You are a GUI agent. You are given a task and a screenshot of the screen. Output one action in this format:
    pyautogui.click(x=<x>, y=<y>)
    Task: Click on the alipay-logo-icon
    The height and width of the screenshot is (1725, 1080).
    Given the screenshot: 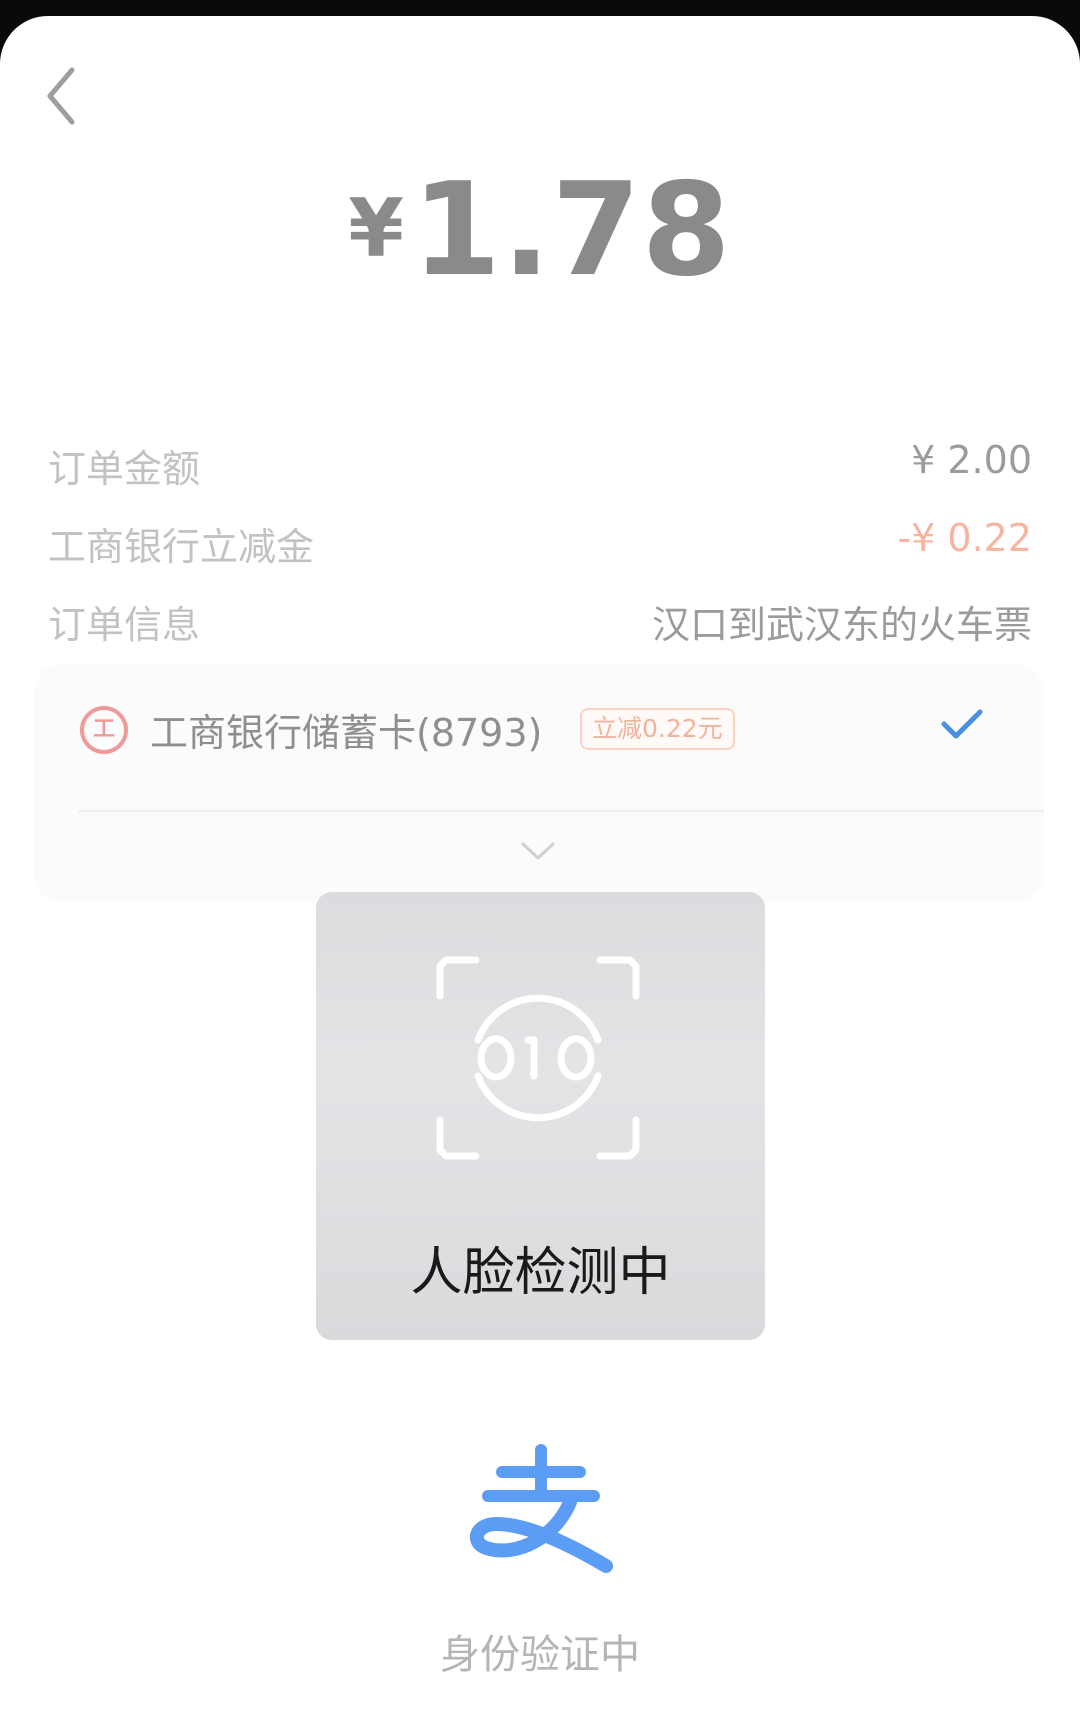 What is the action you would take?
    pyautogui.click(x=541, y=1508)
    